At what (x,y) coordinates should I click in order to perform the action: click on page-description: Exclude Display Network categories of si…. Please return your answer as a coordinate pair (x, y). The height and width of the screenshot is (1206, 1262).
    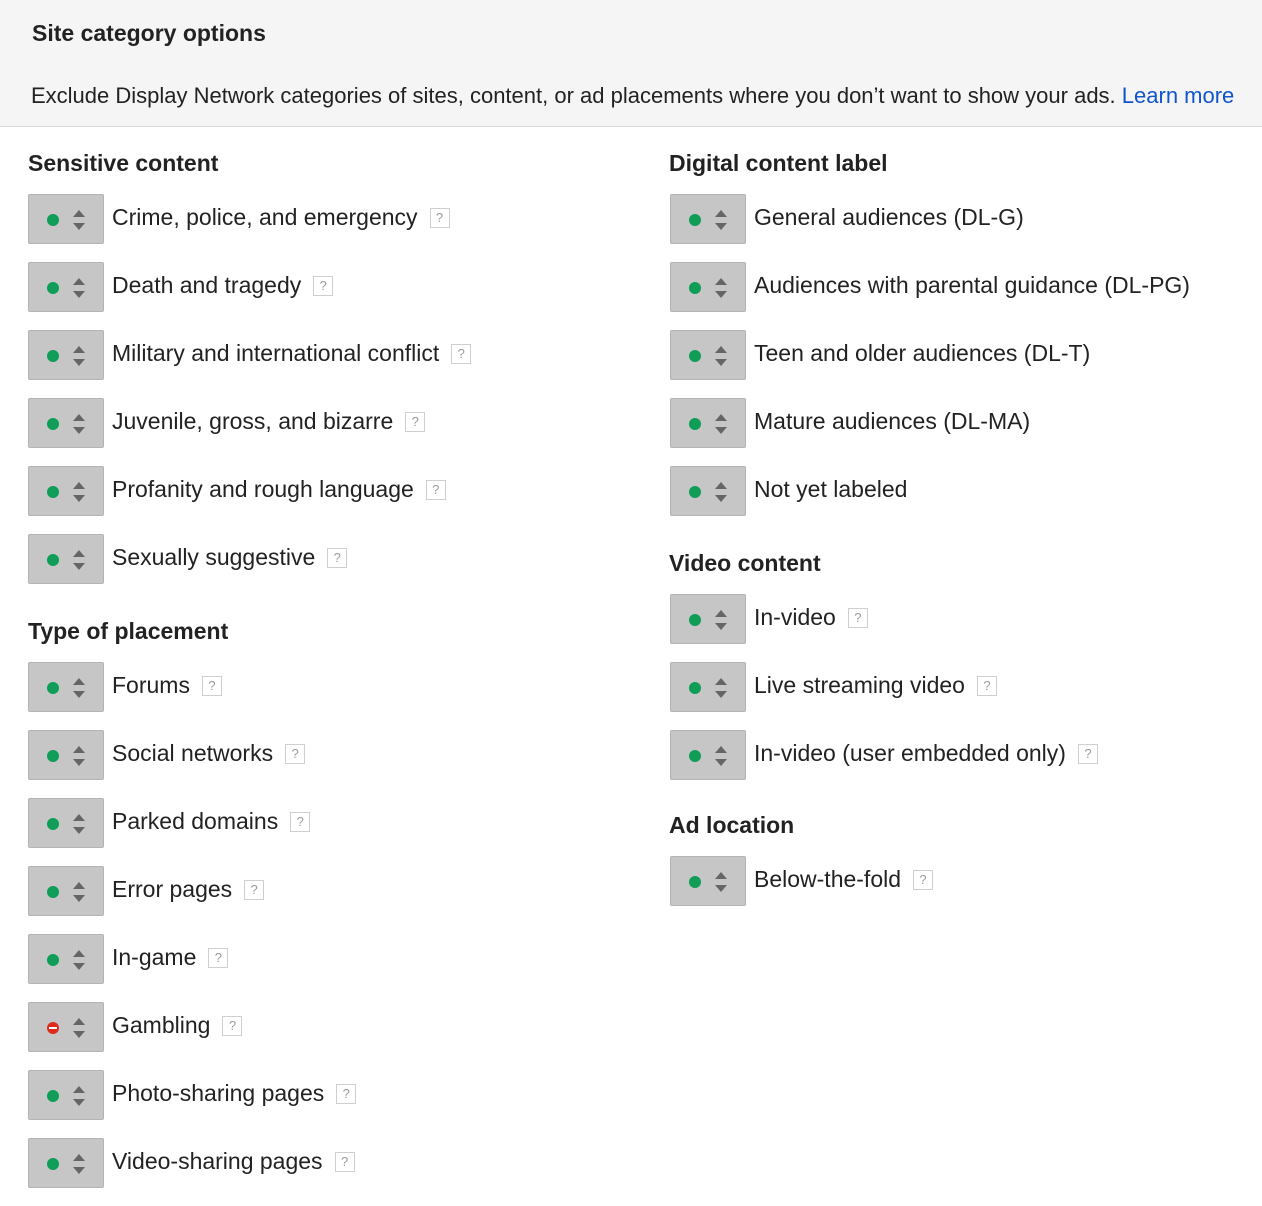
    Looking at the image, I should click on (632, 96).